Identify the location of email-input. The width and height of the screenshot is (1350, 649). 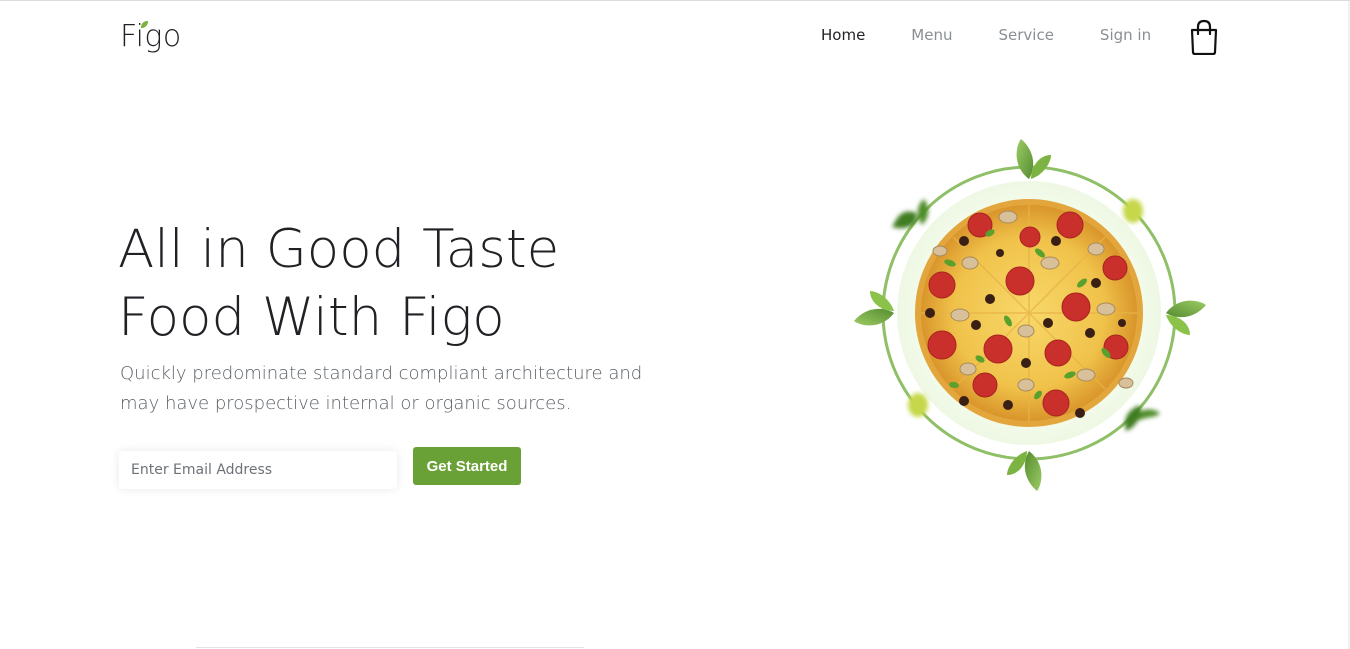
(258, 470).